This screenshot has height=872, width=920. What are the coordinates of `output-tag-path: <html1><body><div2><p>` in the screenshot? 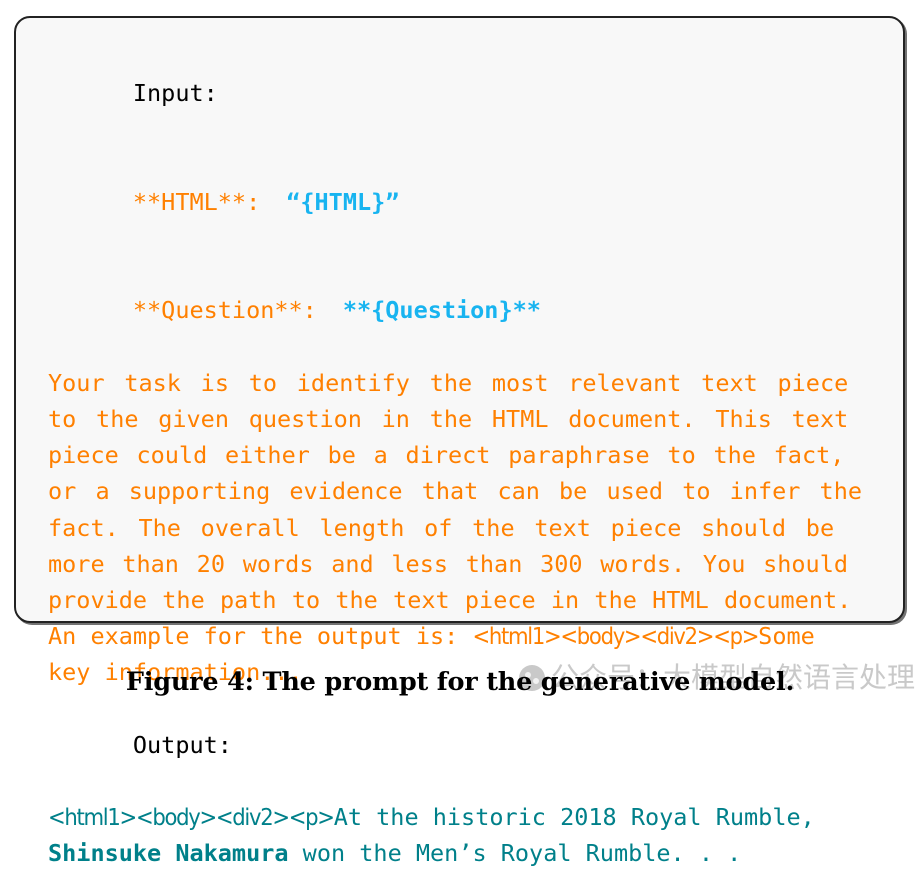 It's located at (191, 817).